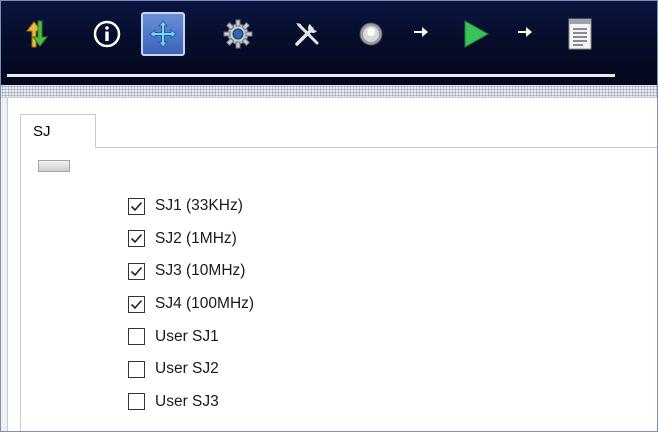  Describe the element at coordinates (187, 336) in the screenshot. I see `checkbox-label: User SJ1` at that location.